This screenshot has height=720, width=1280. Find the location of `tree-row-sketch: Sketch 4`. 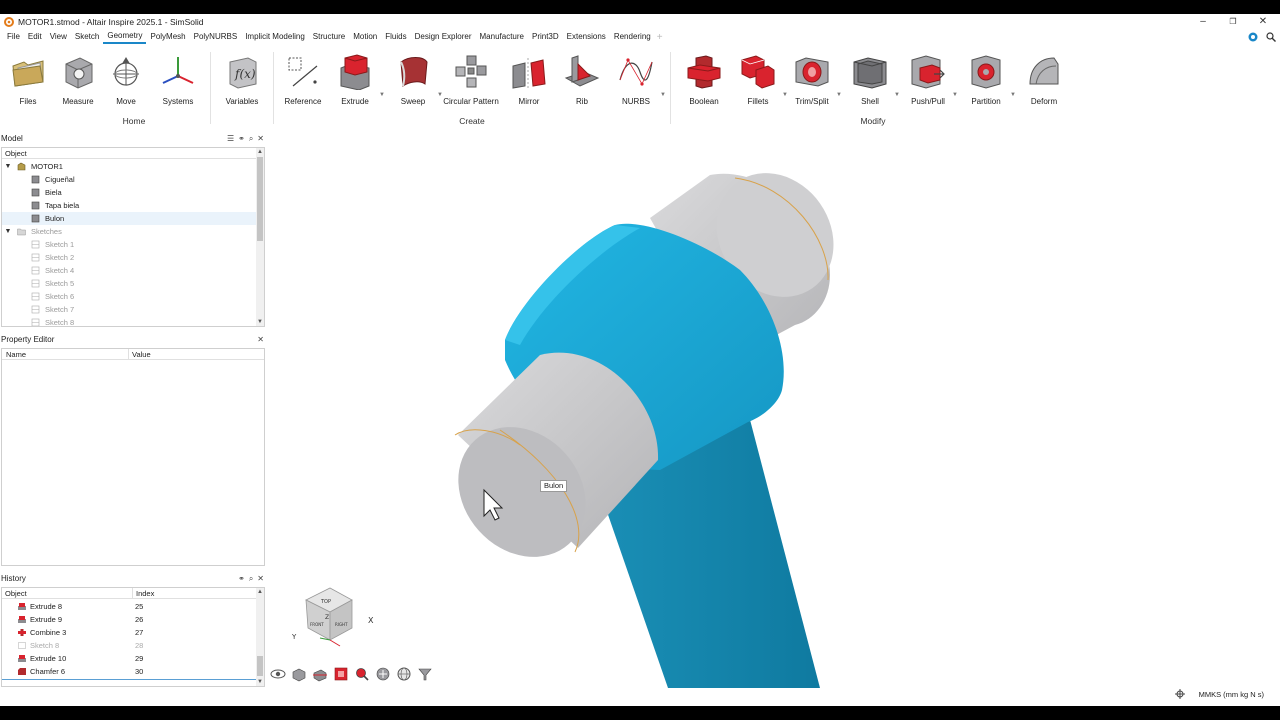

tree-row-sketch: Sketch 4 is located at coordinates (130, 270).